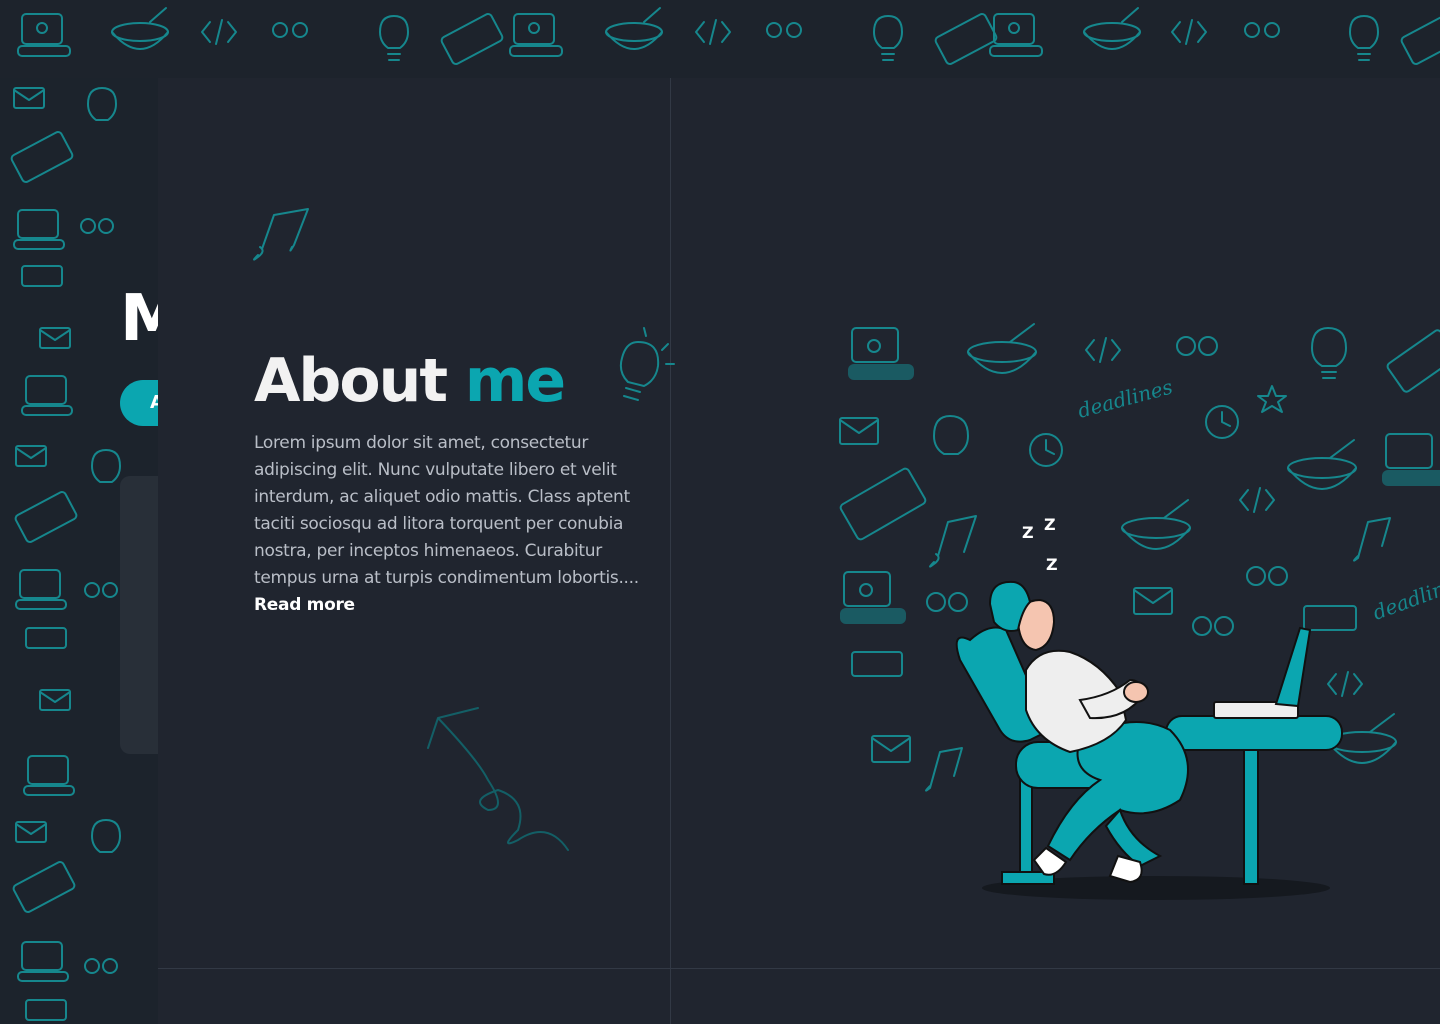  What do you see at coordinates (1272, 399) in the screenshot?
I see `star-doodle-icon` at bounding box center [1272, 399].